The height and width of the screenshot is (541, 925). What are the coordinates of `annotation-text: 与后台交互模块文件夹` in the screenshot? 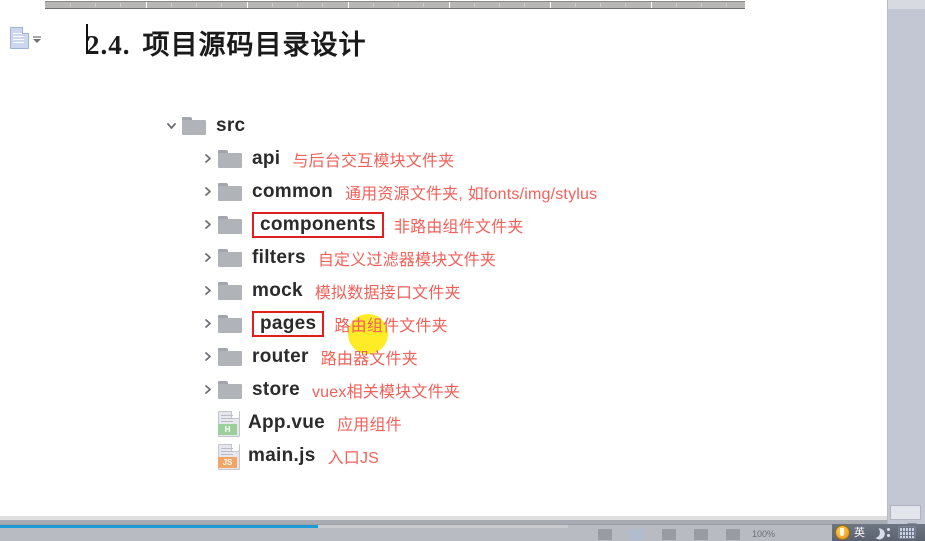 It's located at (373, 161).